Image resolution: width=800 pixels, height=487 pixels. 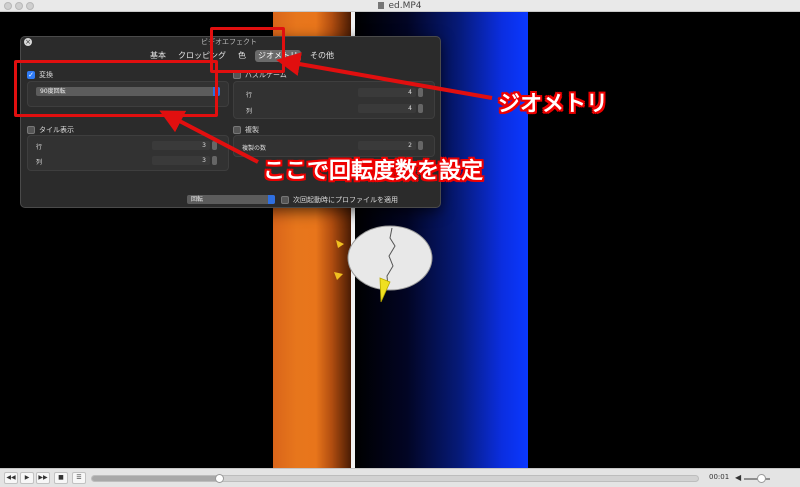 What do you see at coordinates (285, 200) in the screenshot?
I see `apply-on-launch-checkbox` at bounding box center [285, 200].